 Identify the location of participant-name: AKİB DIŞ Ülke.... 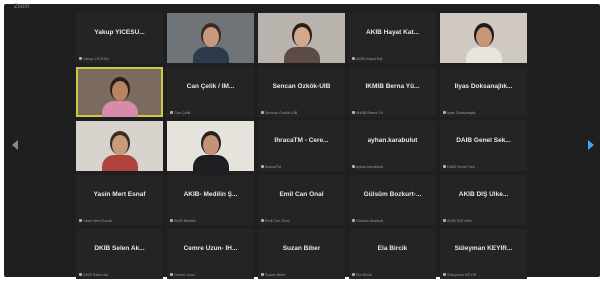
(483, 194).